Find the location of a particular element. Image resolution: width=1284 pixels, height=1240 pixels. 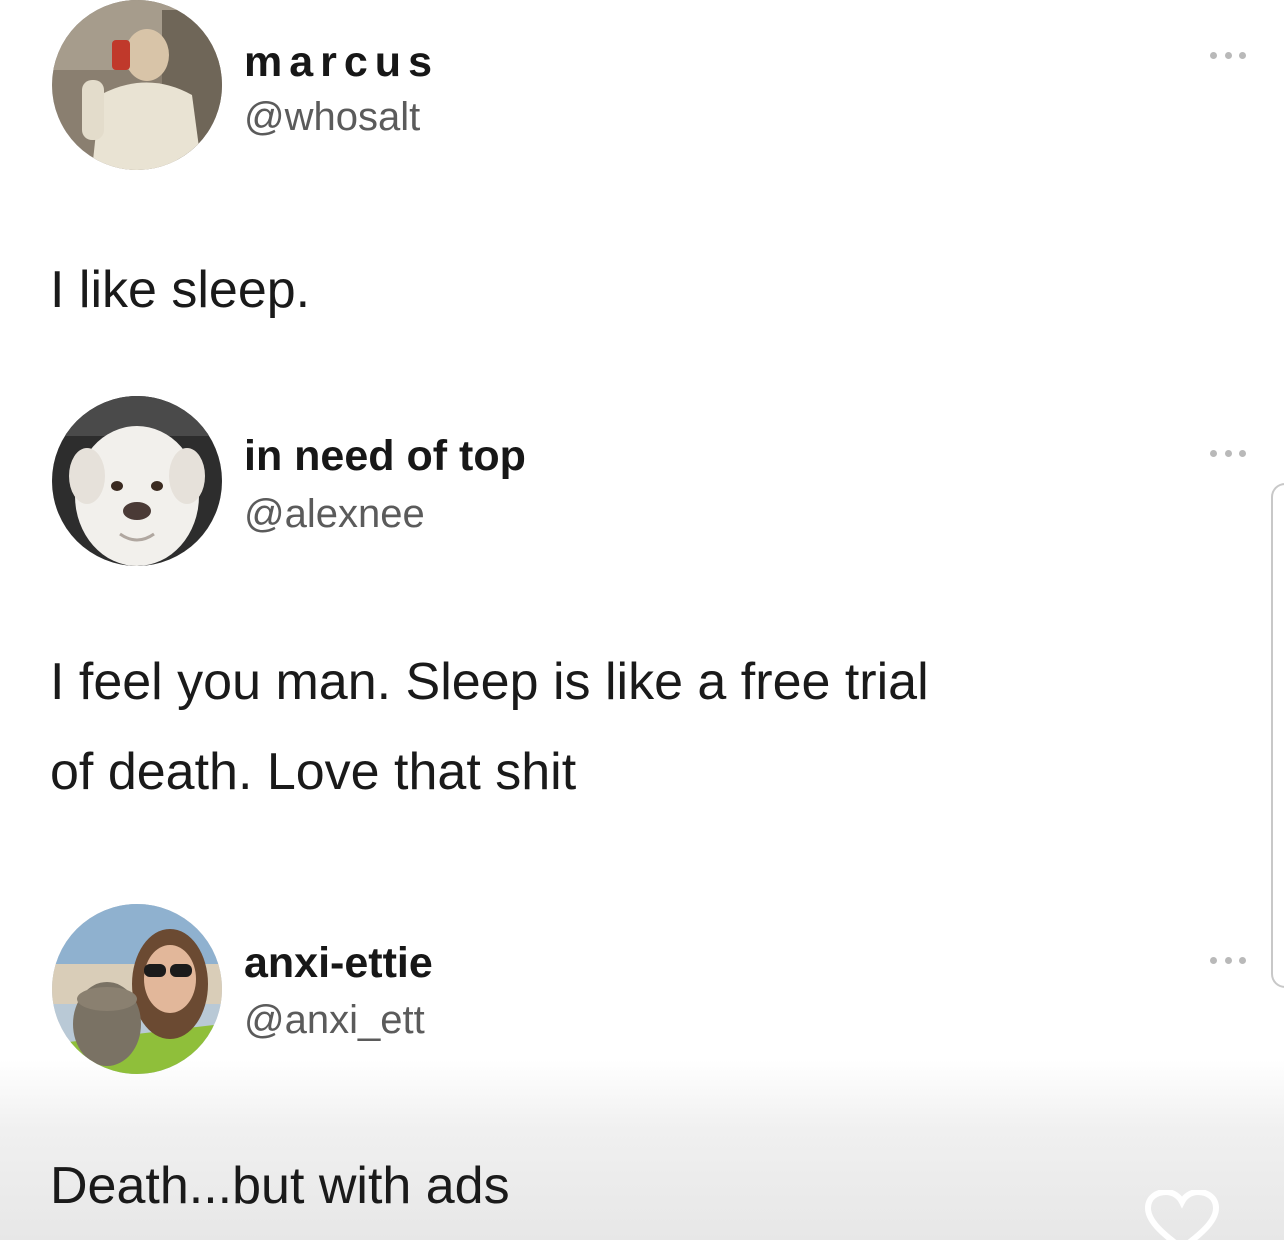

tweet-text: I like sleep. is located at coordinates (180, 290).